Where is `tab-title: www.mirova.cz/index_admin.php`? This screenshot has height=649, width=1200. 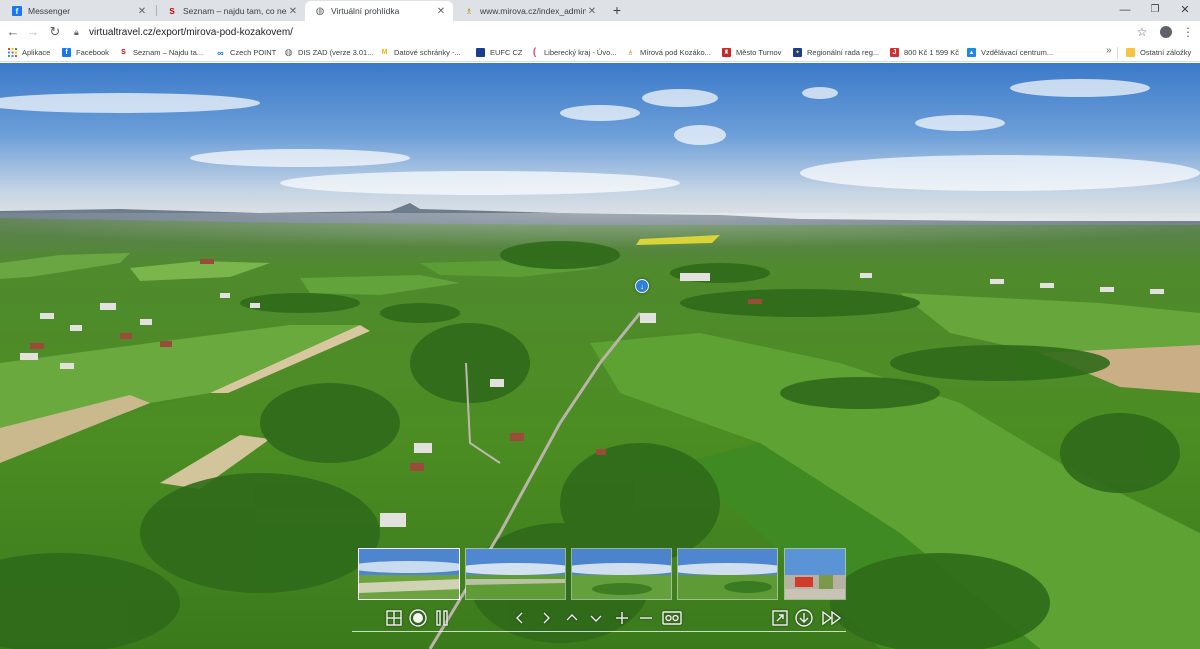
tab-title: www.mirova.cz/index_admin.php is located at coordinates (533, 11).